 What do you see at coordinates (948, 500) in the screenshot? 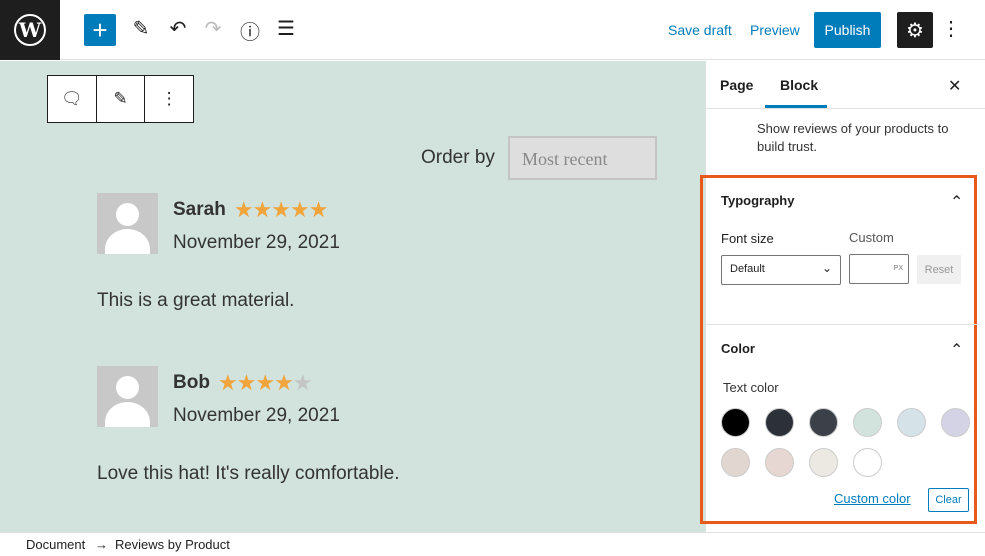
I see `clear-button: Clear` at bounding box center [948, 500].